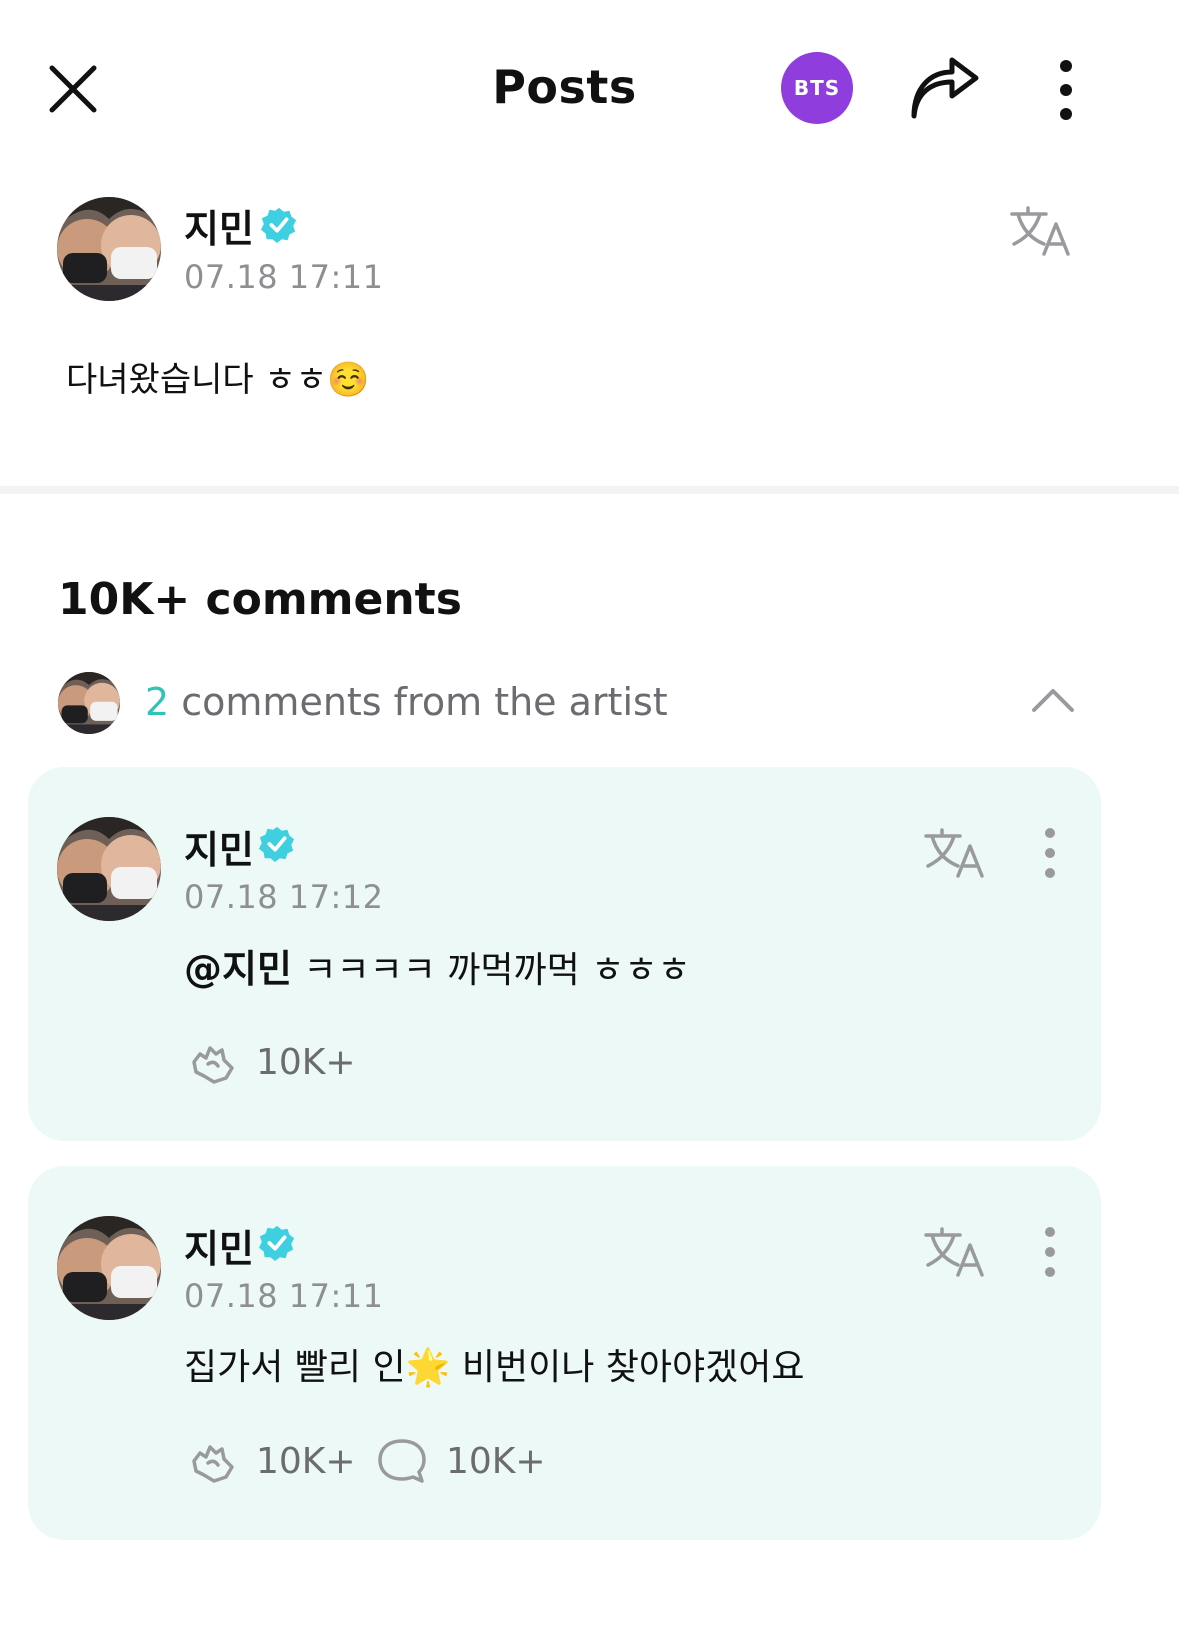 This screenshot has width=1179, height=1638. I want to click on reply-button: 10K+, so click(461, 1461).